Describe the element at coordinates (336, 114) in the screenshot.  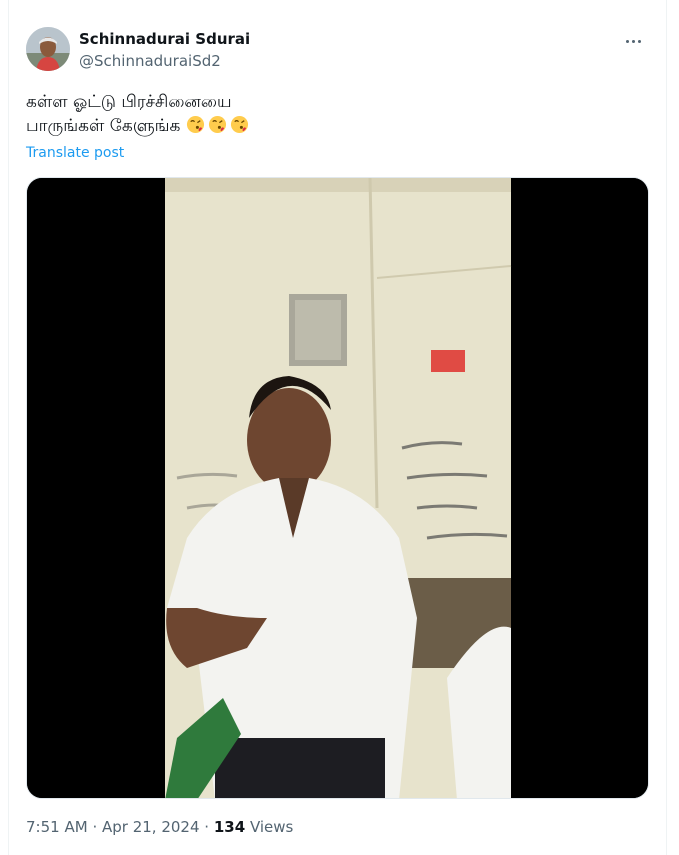
I see `tweet-text: கள்ள ஓட்டு பிரச்சினையை பாருங்கள் கேளுங்க` at that location.